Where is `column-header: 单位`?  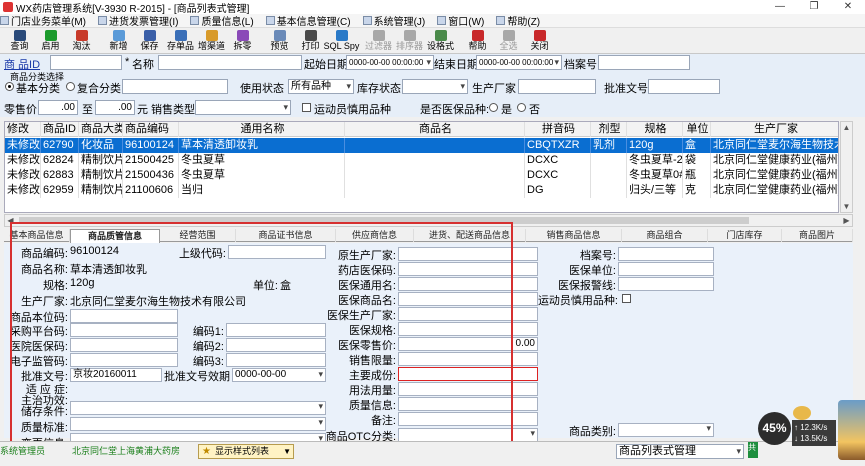 column-header: 单位 is located at coordinates (697, 129).